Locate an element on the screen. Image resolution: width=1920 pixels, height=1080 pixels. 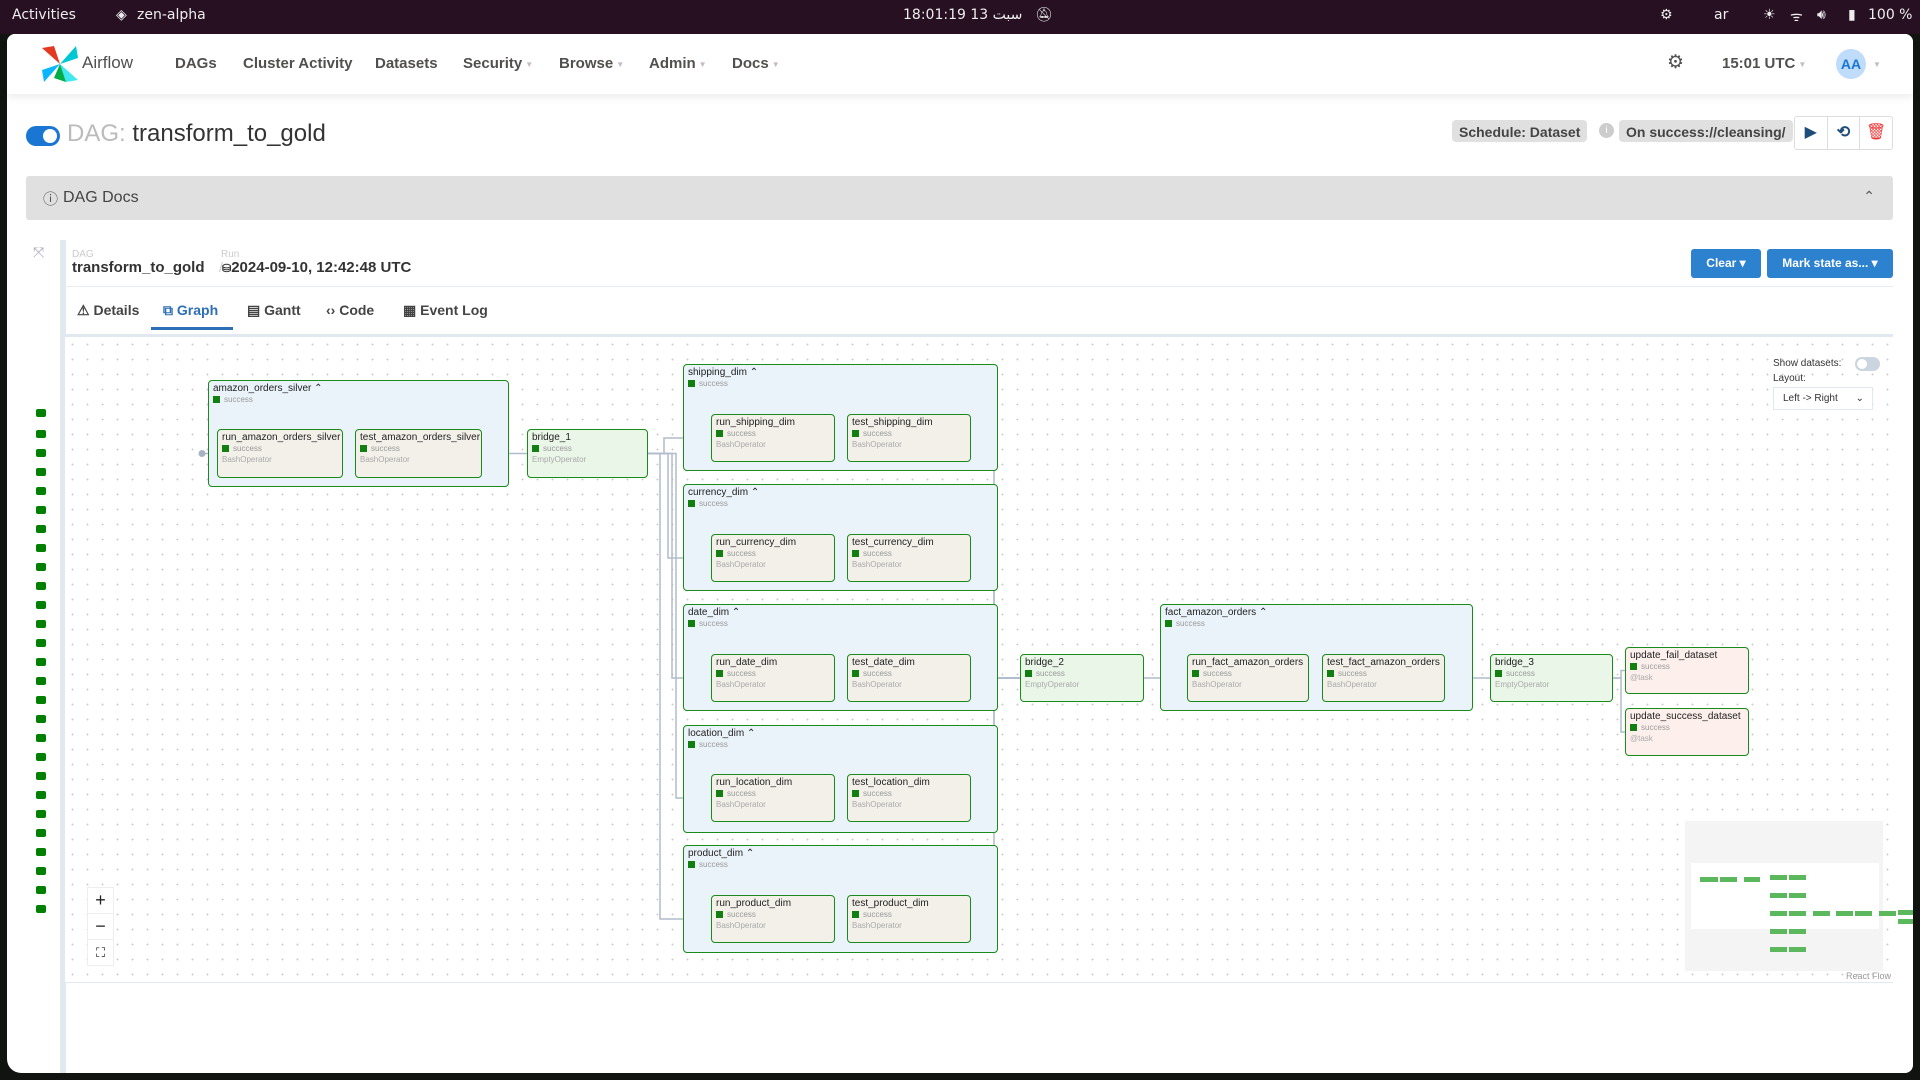
tab-event-log: ▦ Event Log is located at coordinates (445, 310).